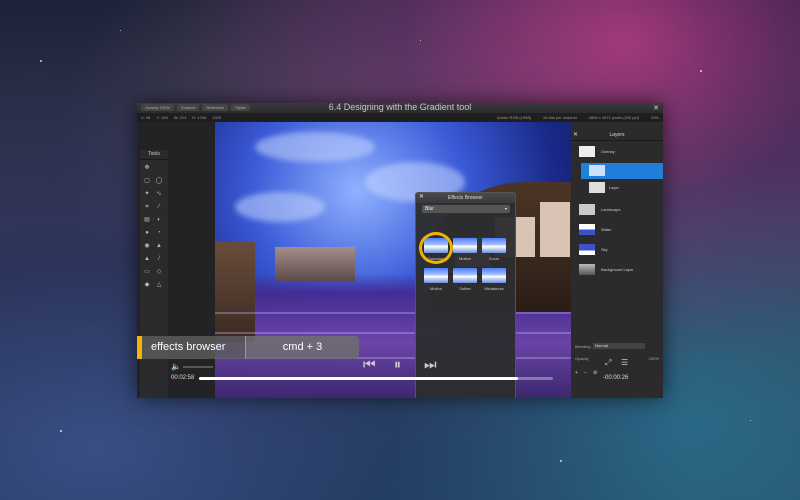 This screenshot has height=500, width=800. Describe the element at coordinates (235, 292) in the screenshot. I see `left-buildings` at that location.